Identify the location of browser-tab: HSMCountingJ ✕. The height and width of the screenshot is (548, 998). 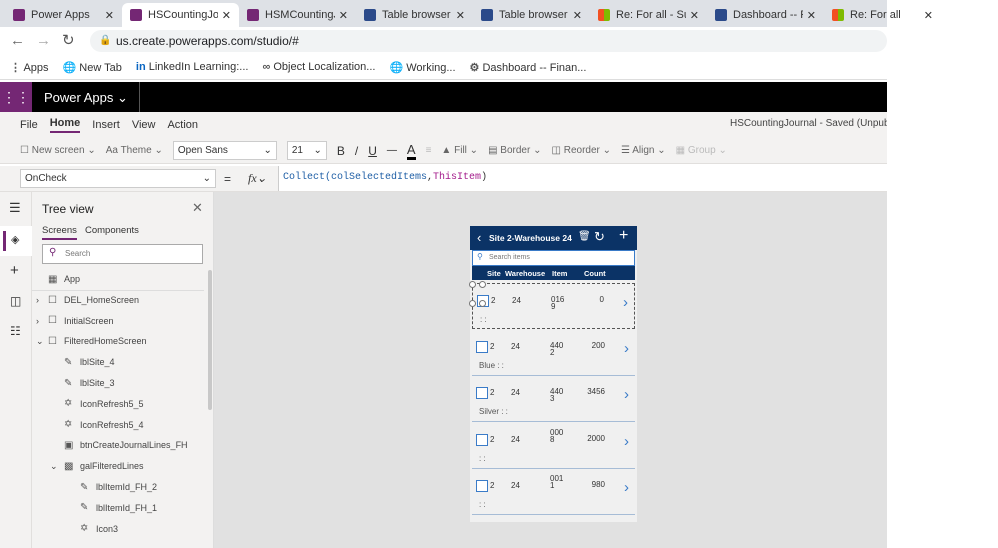
(297, 15).